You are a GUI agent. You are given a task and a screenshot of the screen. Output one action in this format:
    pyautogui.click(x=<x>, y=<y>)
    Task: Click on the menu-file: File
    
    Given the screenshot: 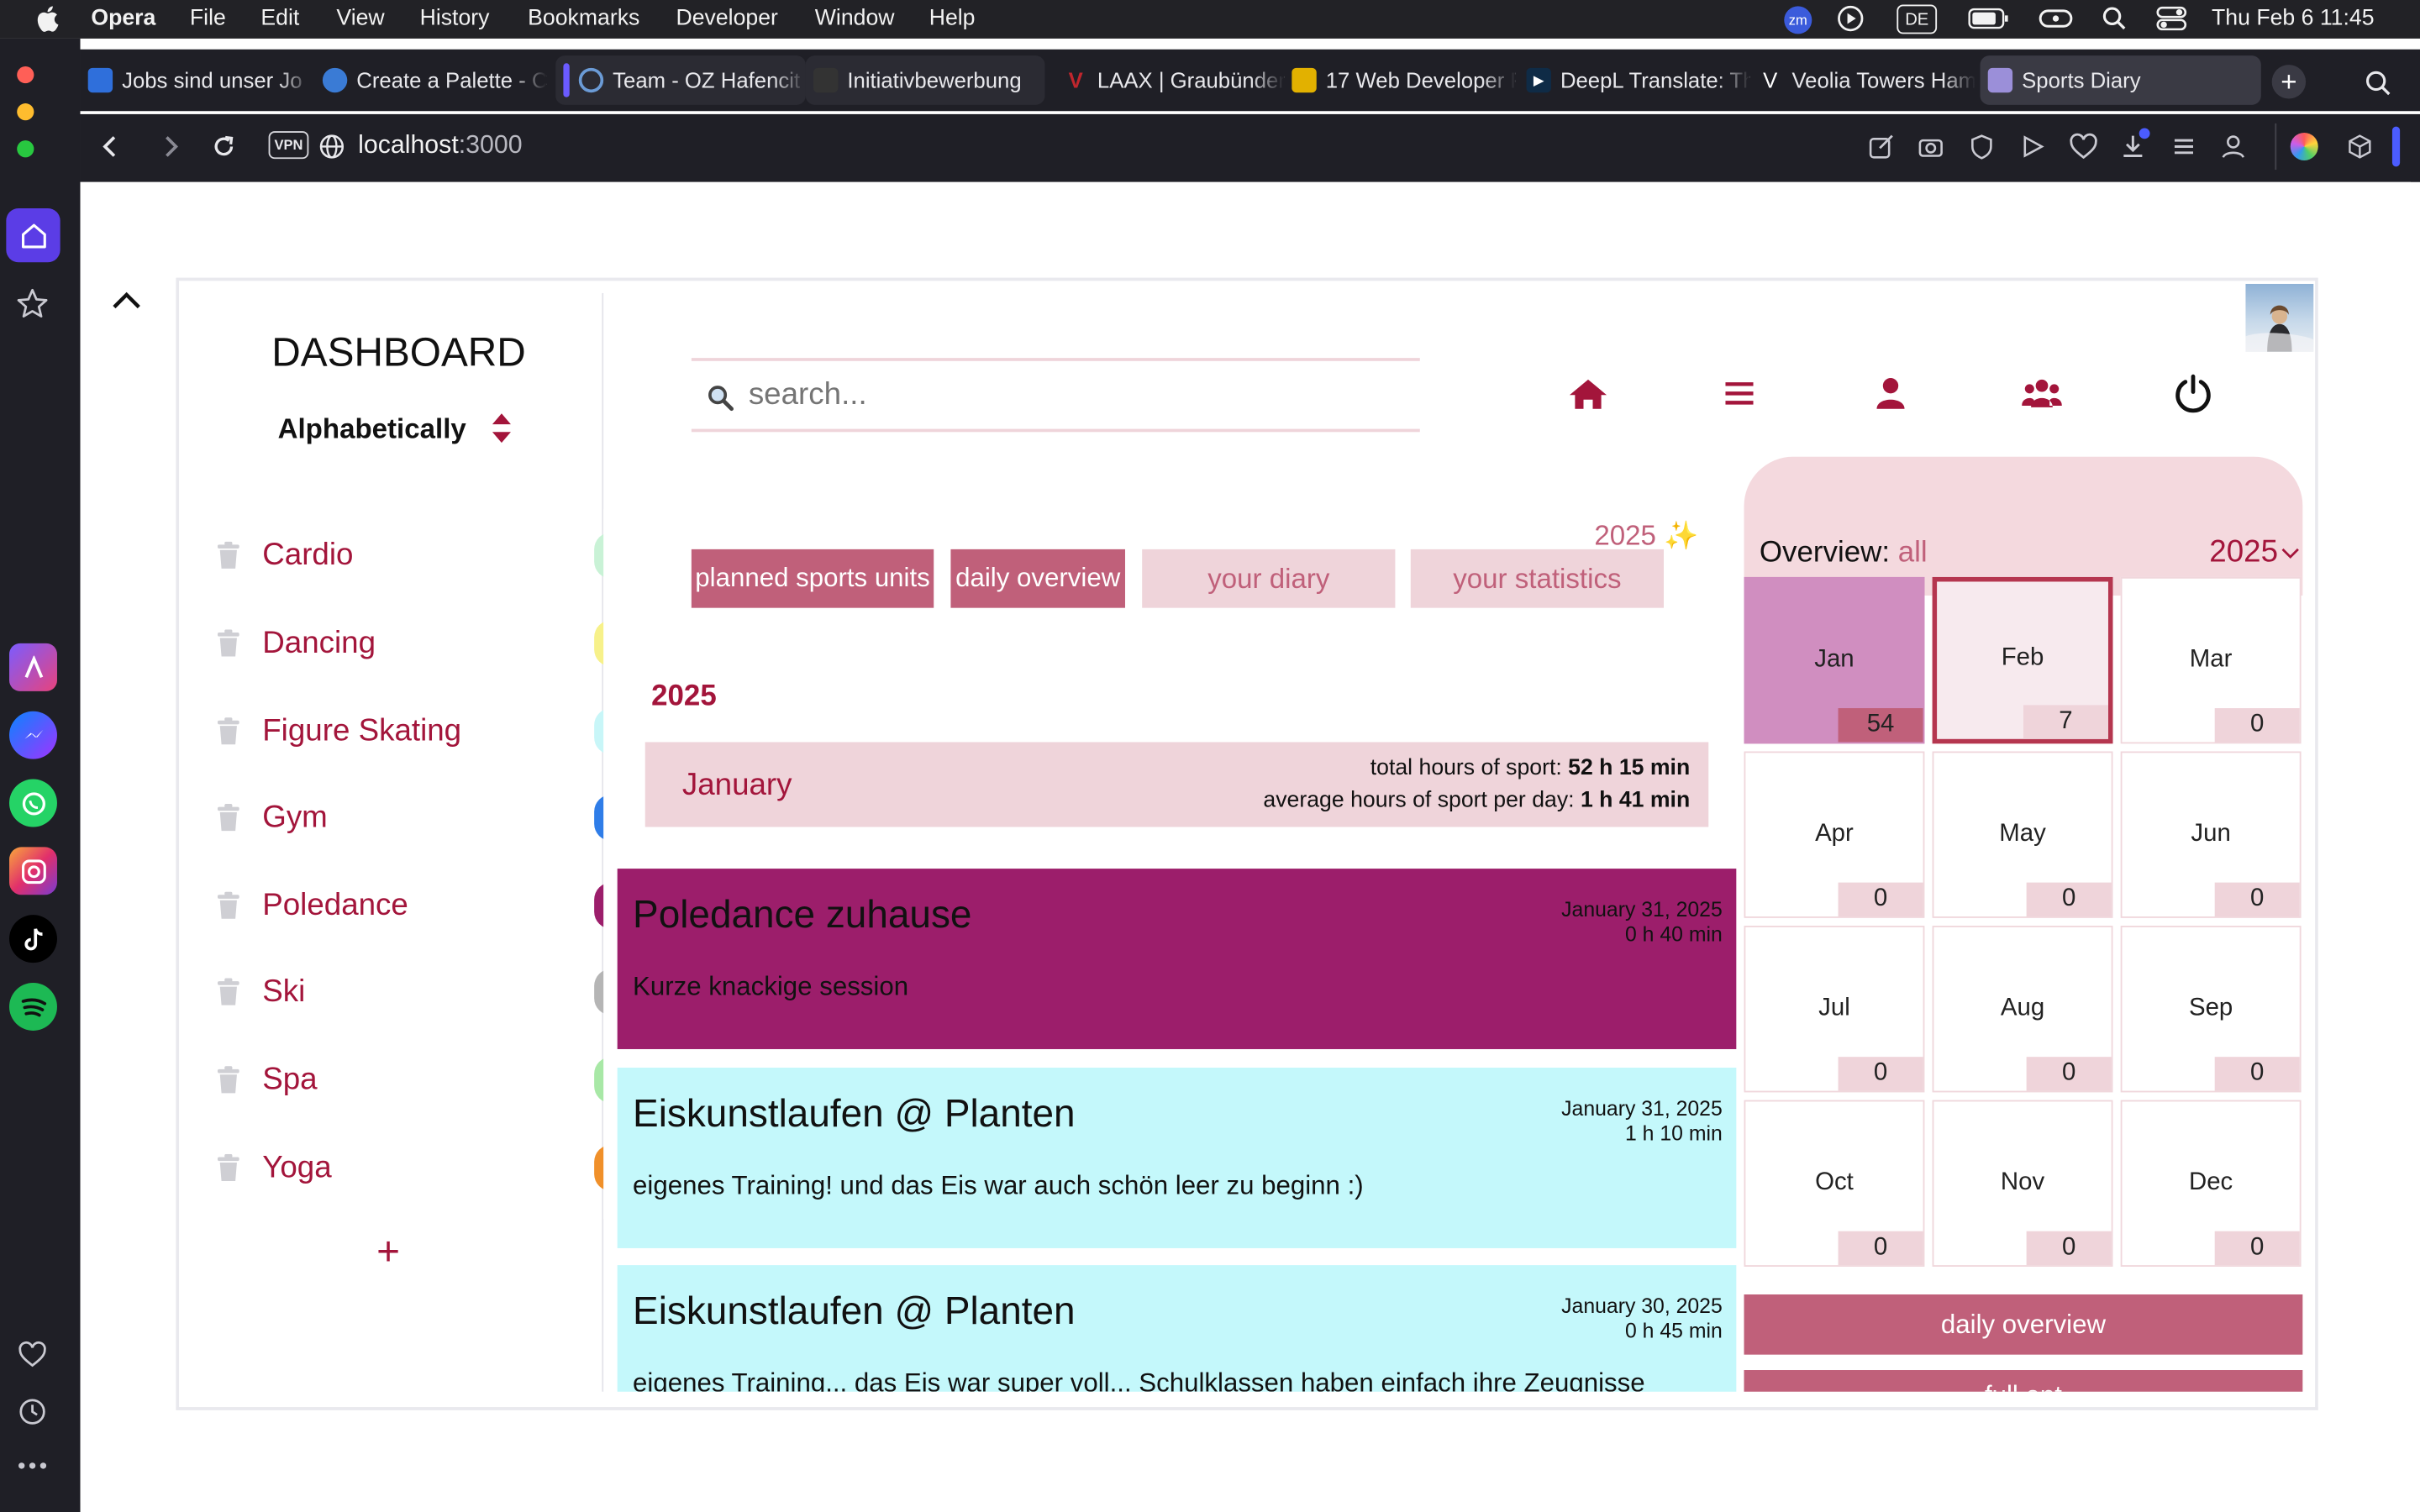 What is the action you would take?
    pyautogui.click(x=208, y=18)
    